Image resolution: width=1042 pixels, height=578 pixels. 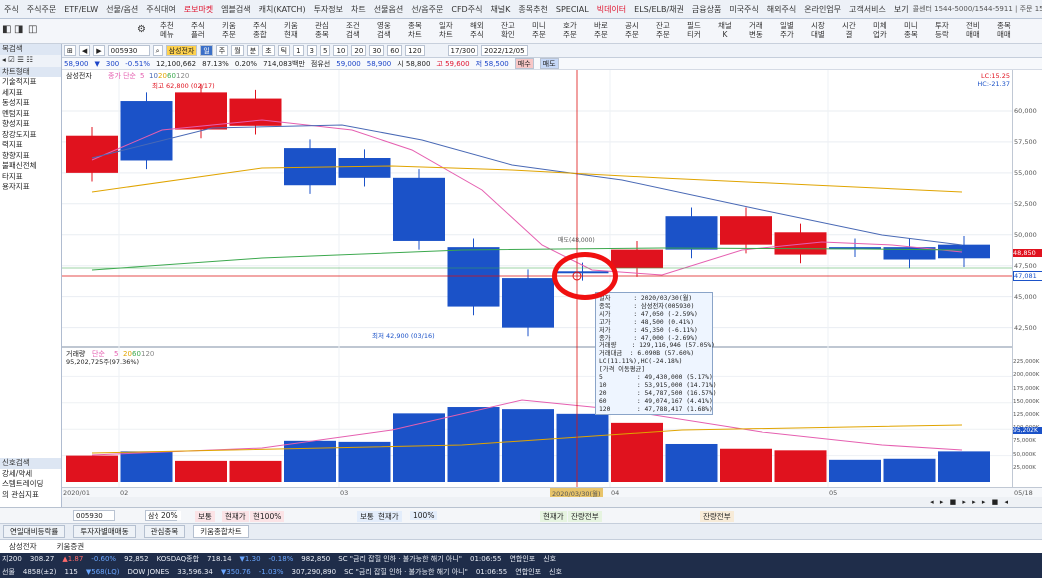 I want to click on period-button: 일, so click(x=206, y=50).